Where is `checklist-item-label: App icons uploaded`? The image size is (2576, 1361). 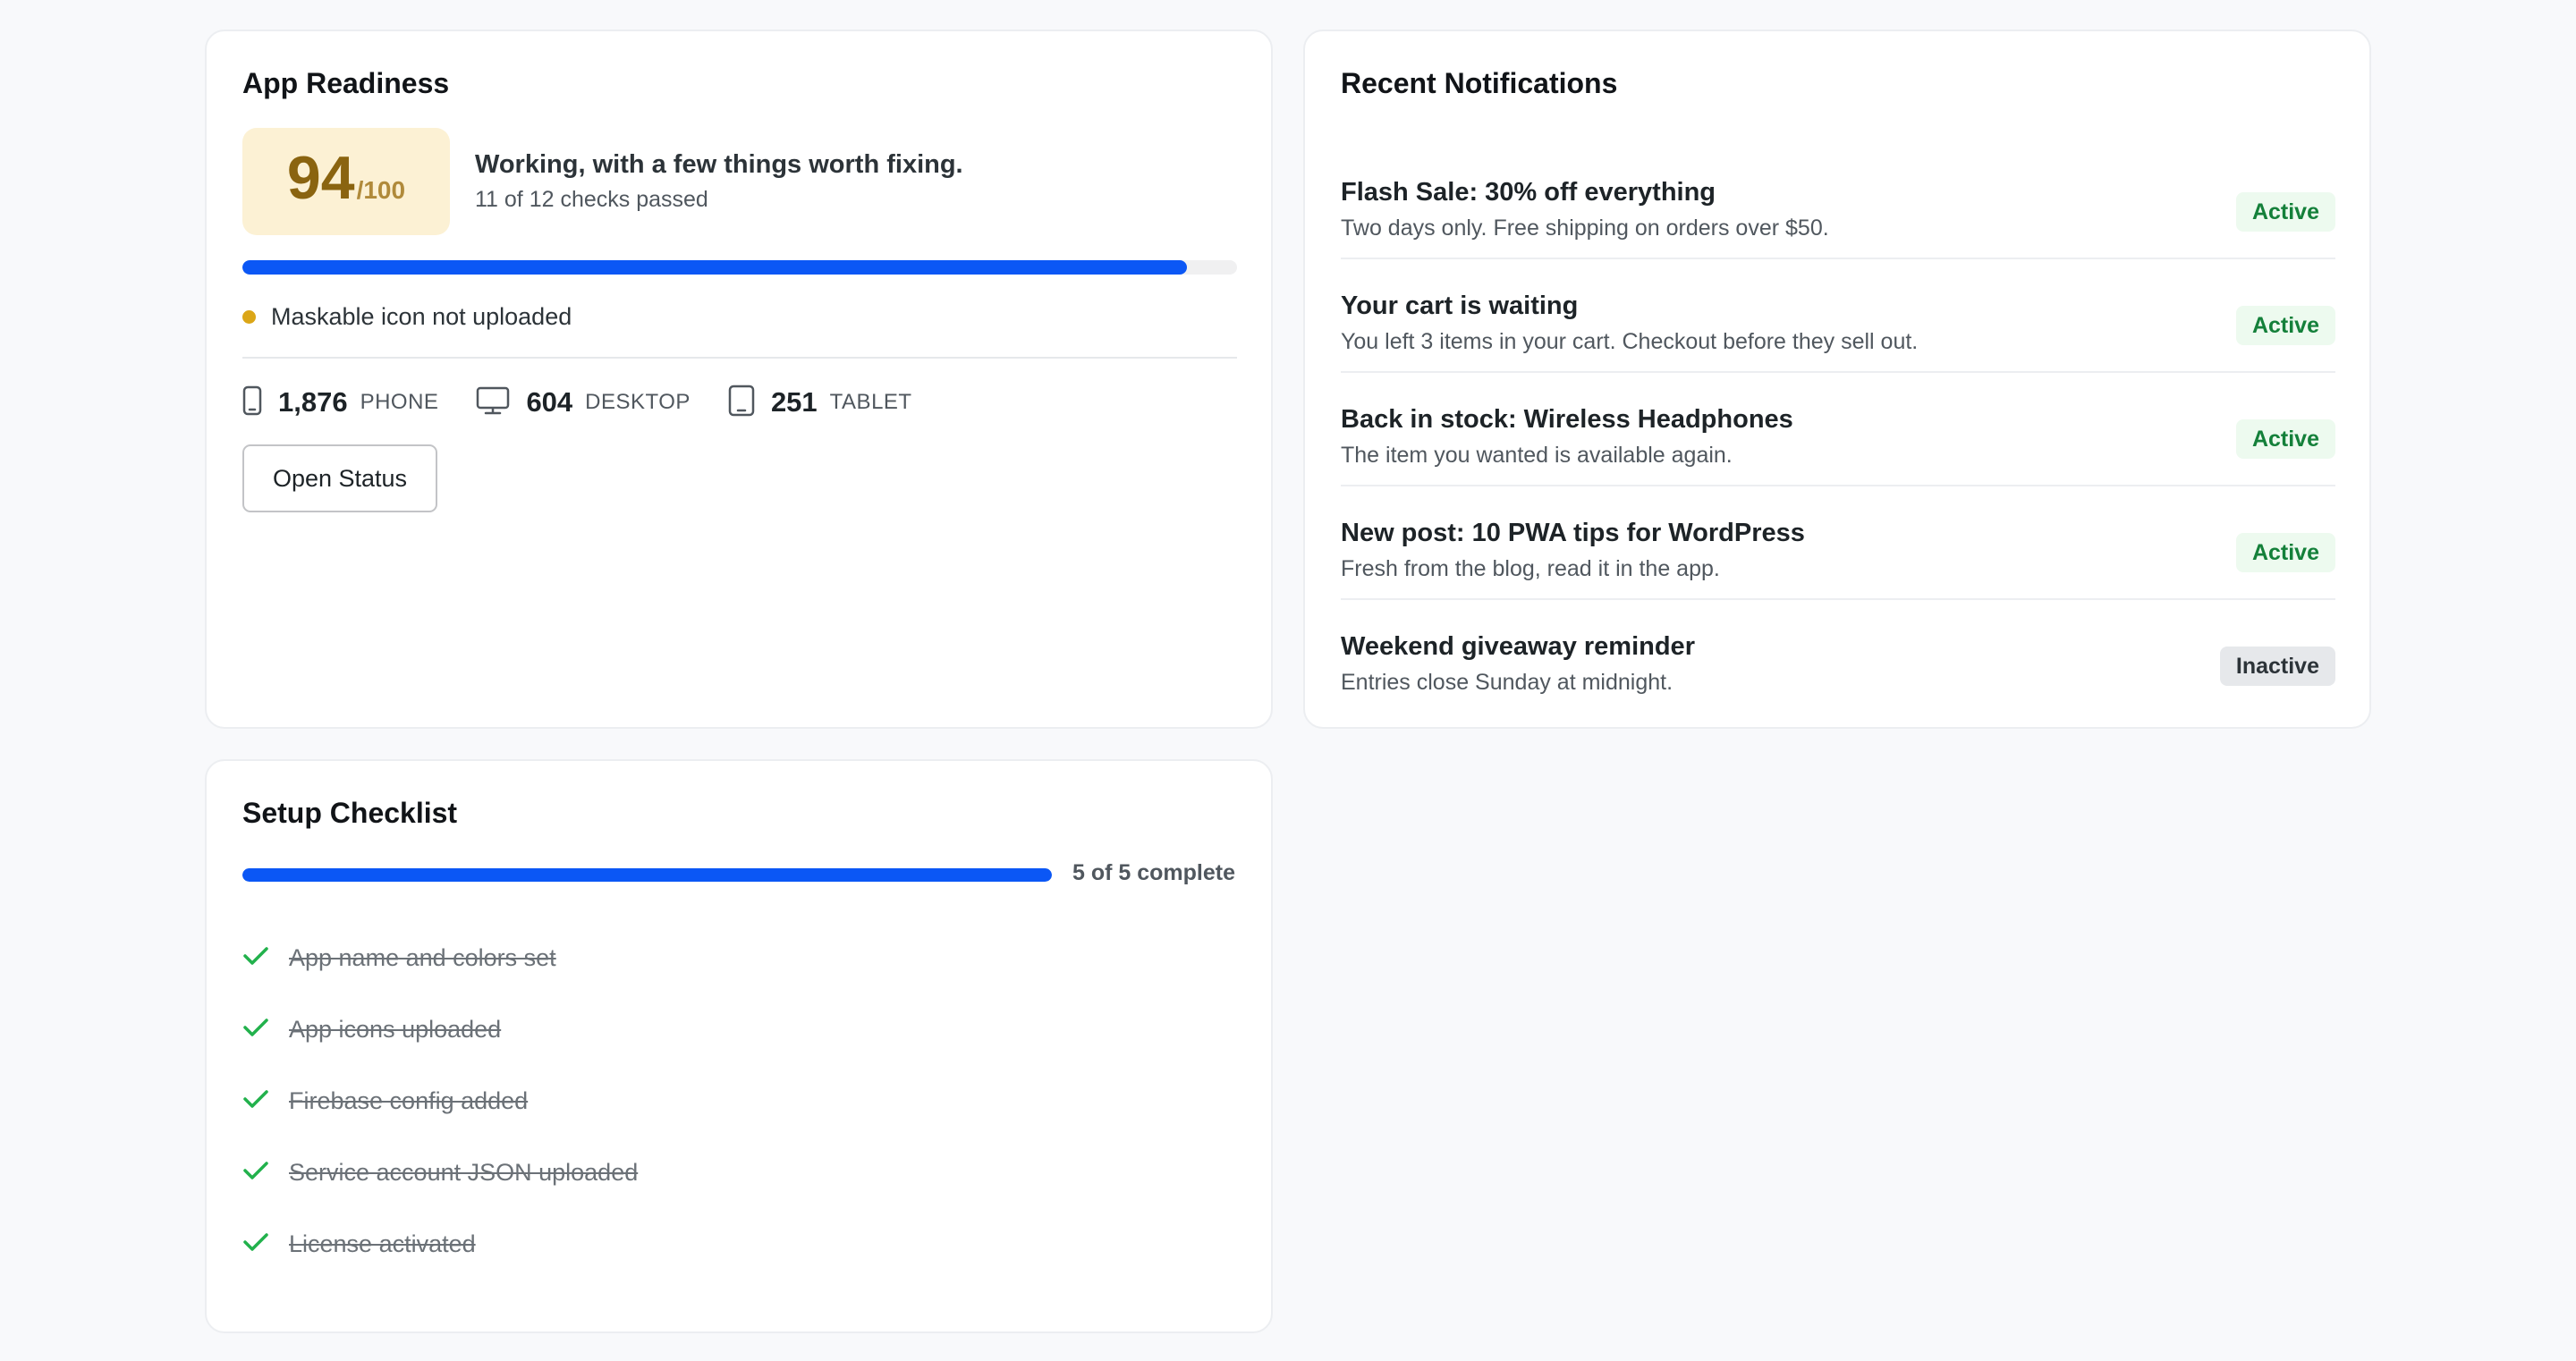
checklist-item-label: App icons uploaded is located at coordinates (395, 1029).